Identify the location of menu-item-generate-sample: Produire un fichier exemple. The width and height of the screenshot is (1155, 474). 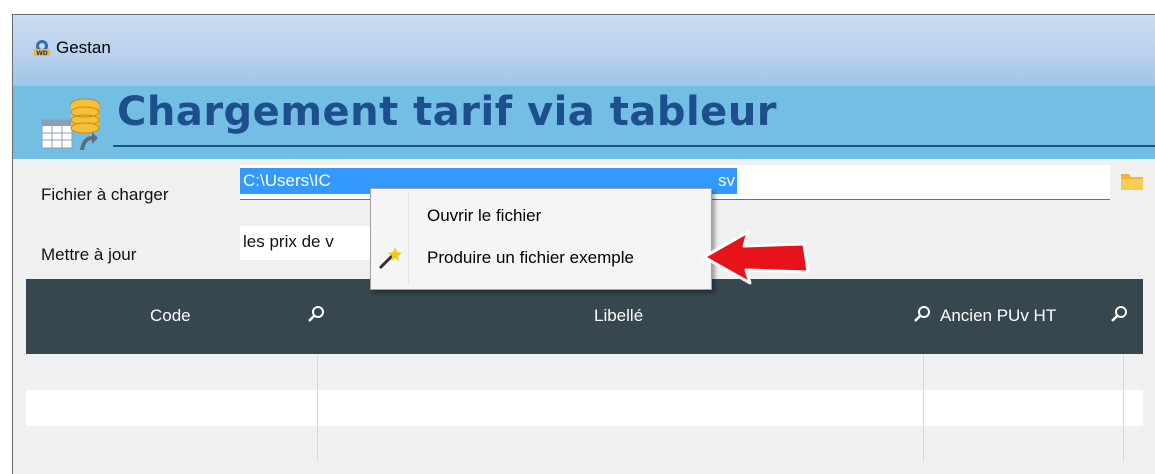
(540, 258).